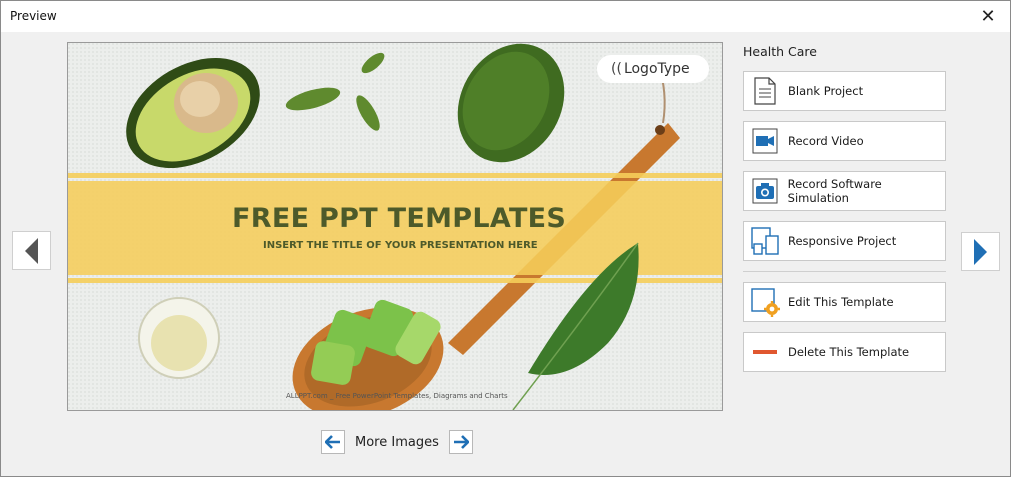 The image size is (1011, 477). What do you see at coordinates (765, 241) in the screenshot?
I see `devices-icon` at bounding box center [765, 241].